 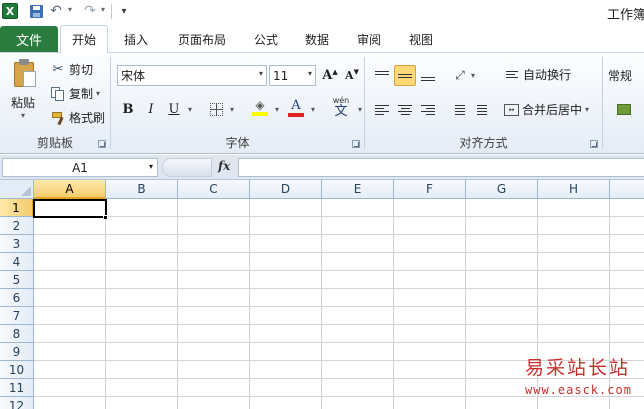 What do you see at coordinates (587, 109) in the screenshot?
I see `merge-dropdown-icon: ▾` at bounding box center [587, 109].